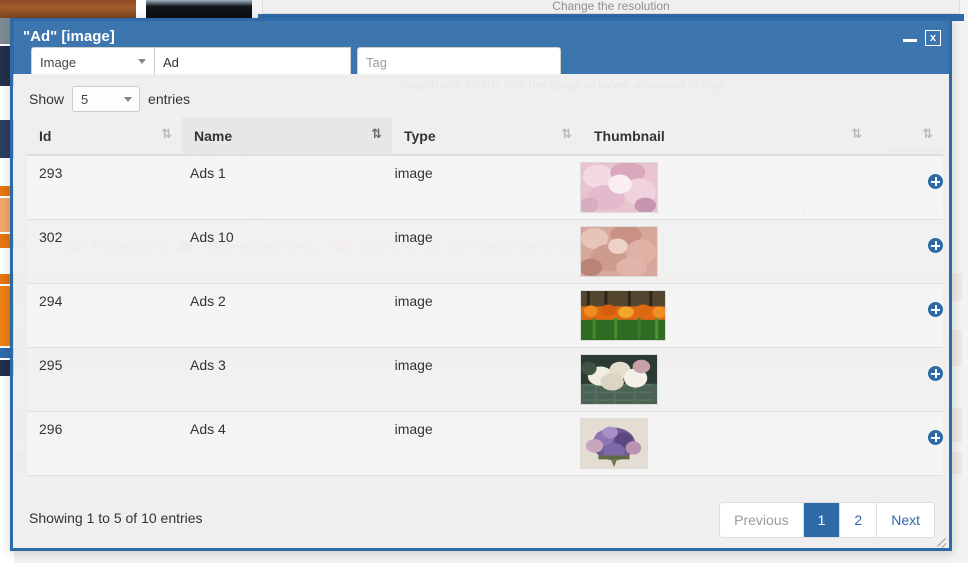 Image resolution: width=968 pixels, height=563 pixels. I want to click on table-row: 294 Ads 2 image, so click(485, 315).